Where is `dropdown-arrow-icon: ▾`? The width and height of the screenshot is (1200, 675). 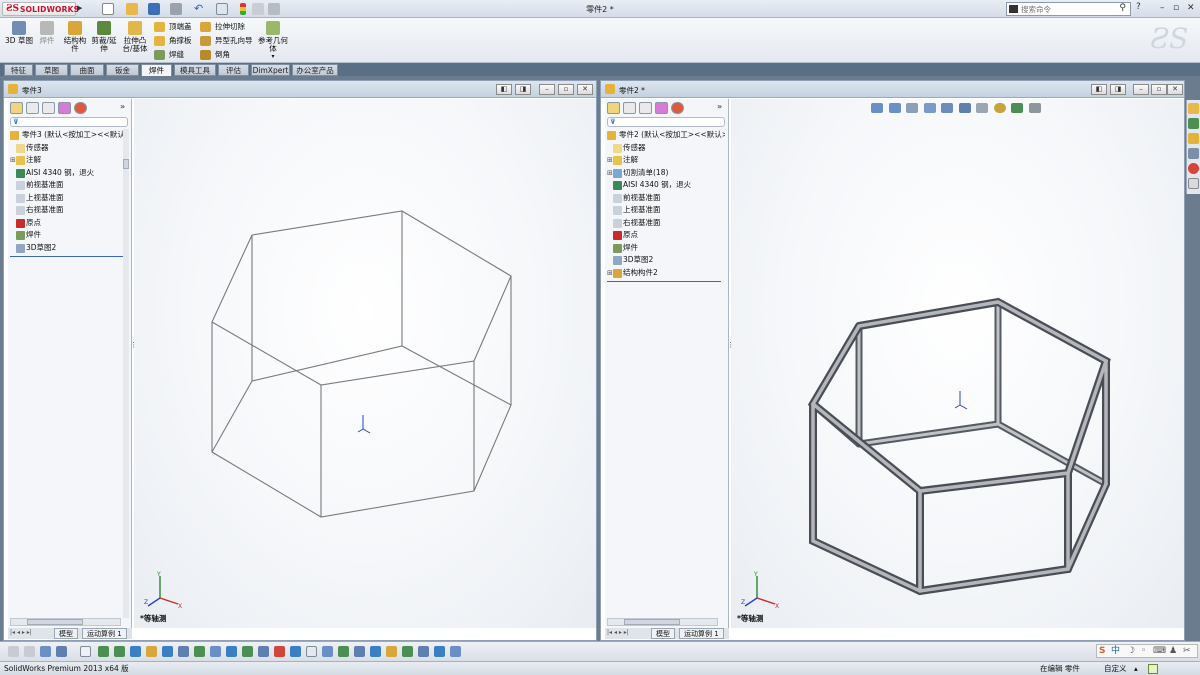
dropdown-arrow-icon: ▾ is located at coordinates (273, 57).